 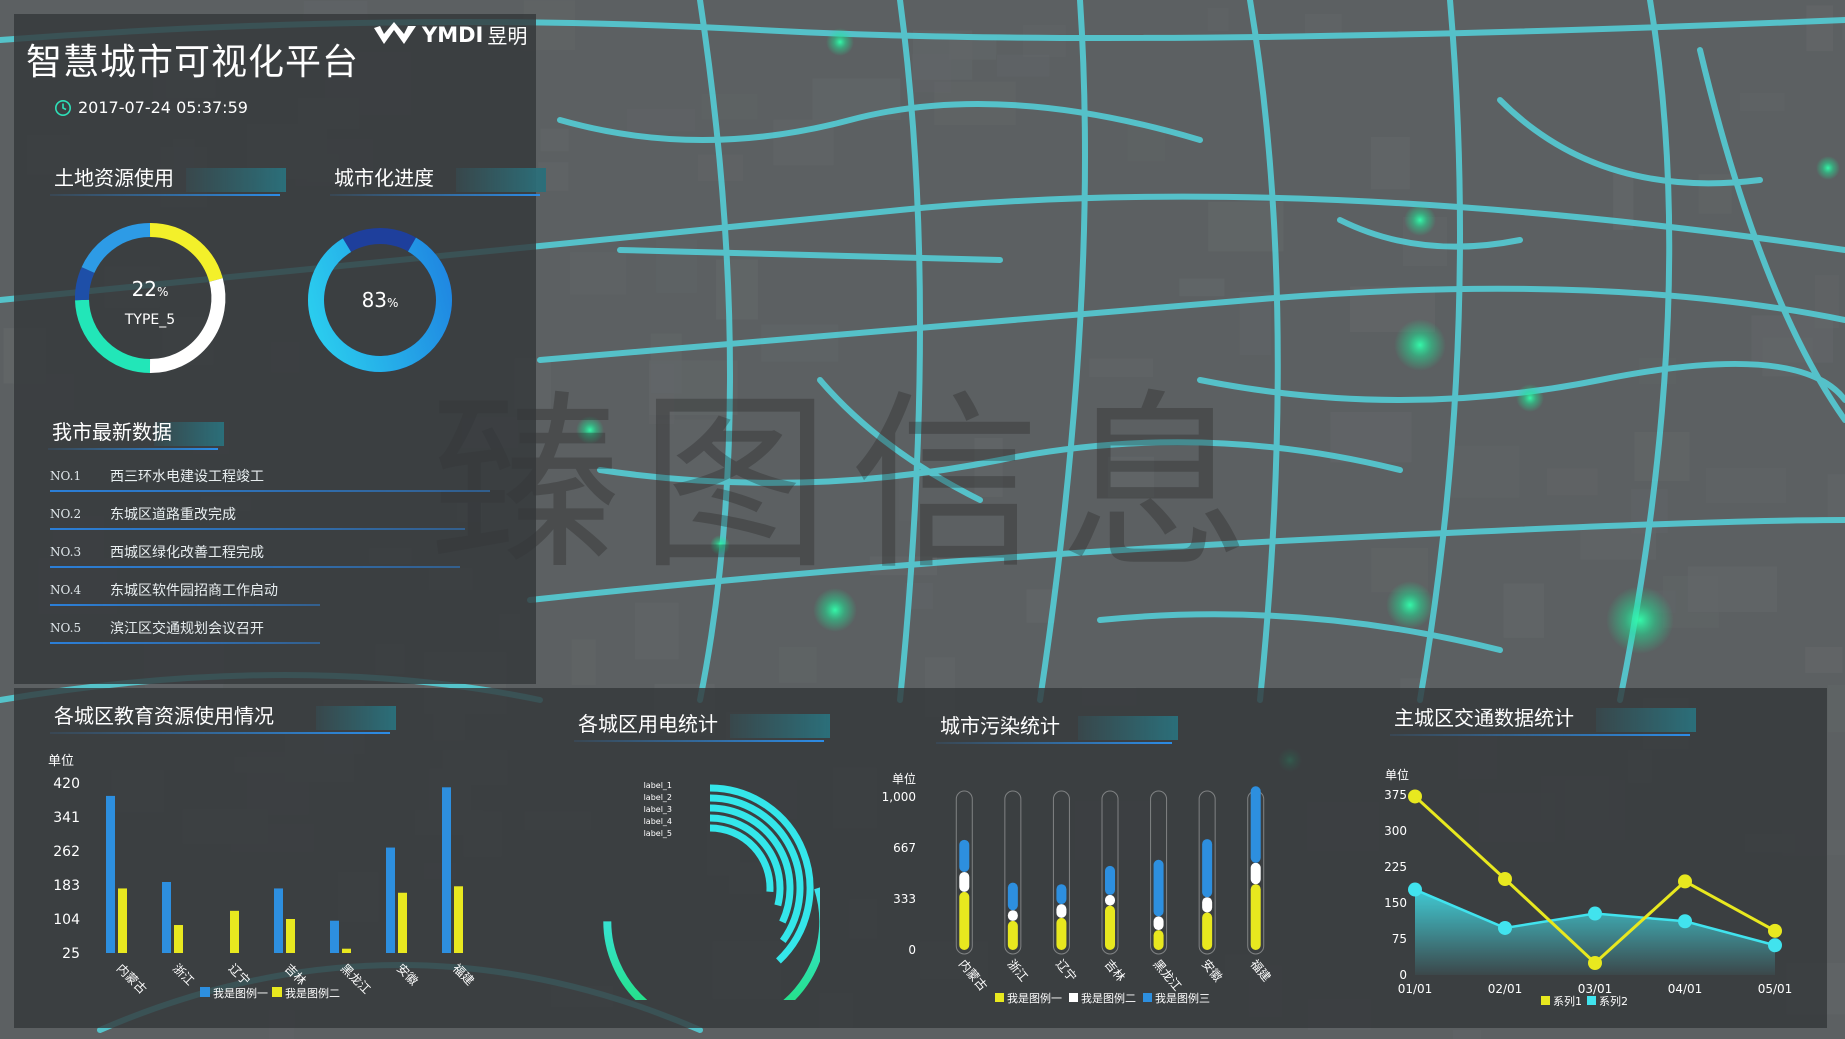 What do you see at coordinates (66, 552) in the screenshot?
I see `news-item-no: NO.3` at bounding box center [66, 552].